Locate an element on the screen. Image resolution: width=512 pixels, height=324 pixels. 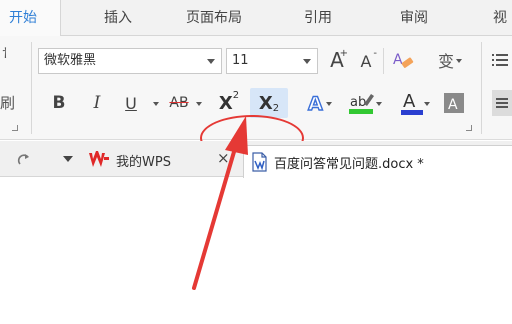
subscript-mark: 2 is located at coordinates (276, 108).